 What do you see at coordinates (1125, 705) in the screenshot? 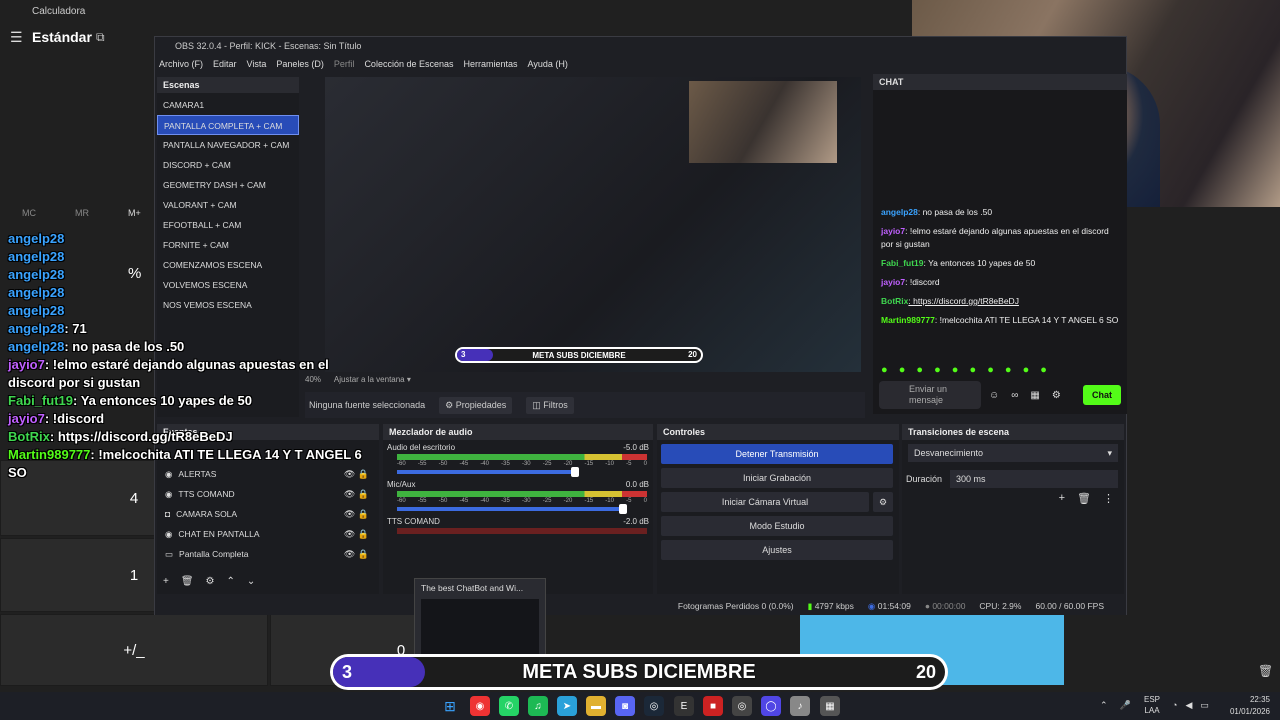
I see `mic-icon: 🎤` at bounding box center [1125, 705].